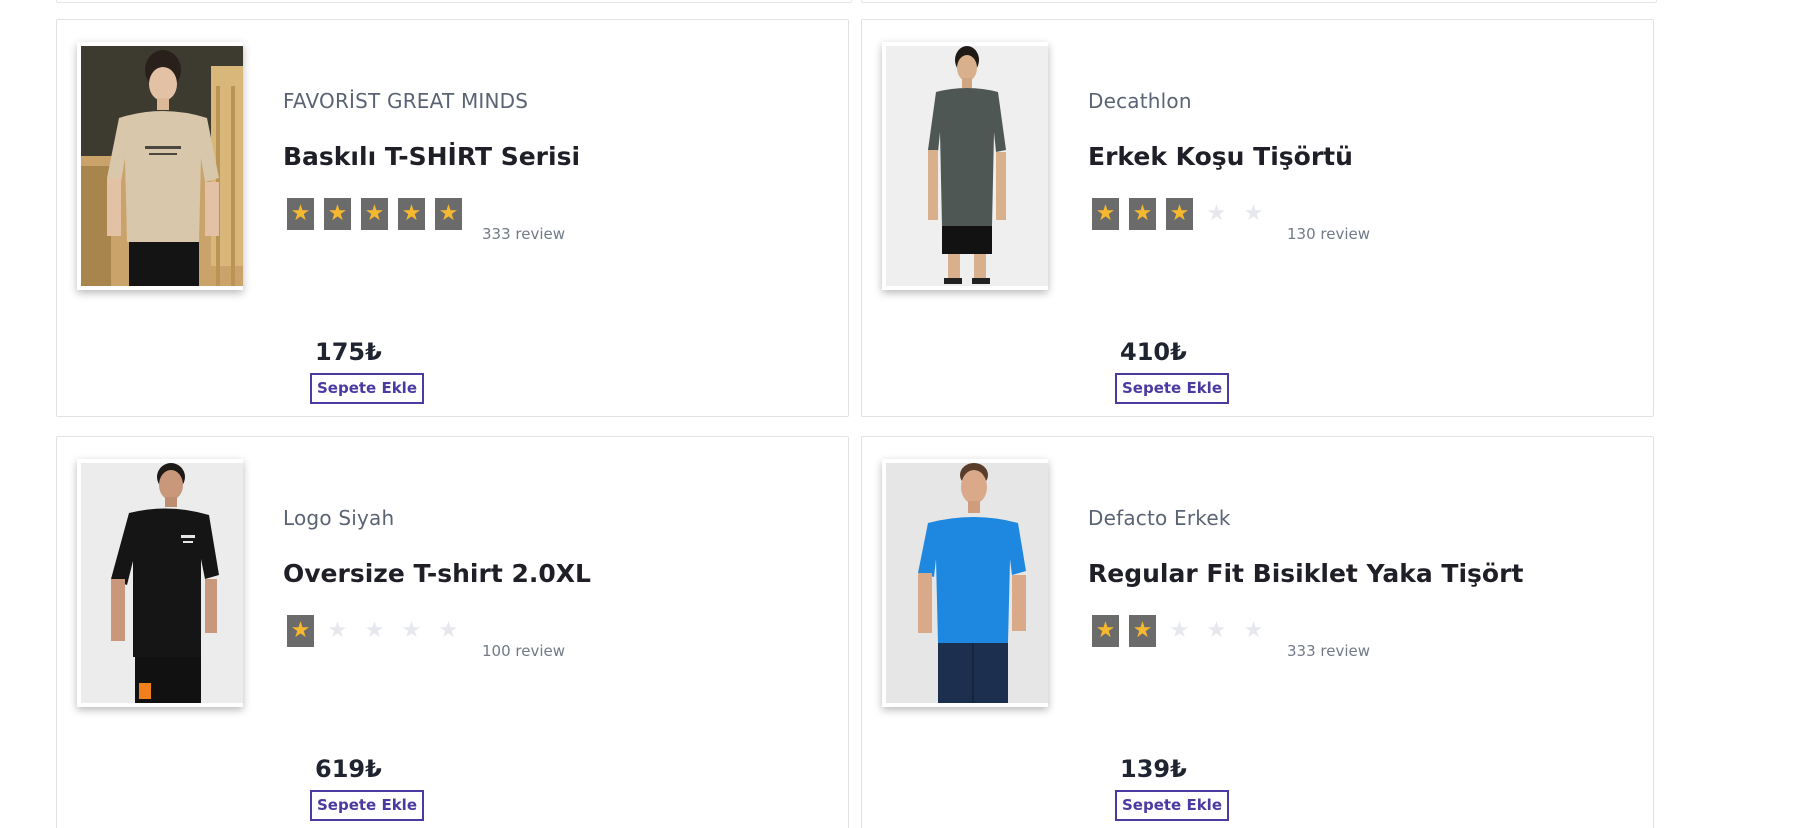 The image size is (1800, 828). Describe the element at coordinates (1159, 518) in the screenshot. I see `product-brand: Defacto Erkek` at that location.